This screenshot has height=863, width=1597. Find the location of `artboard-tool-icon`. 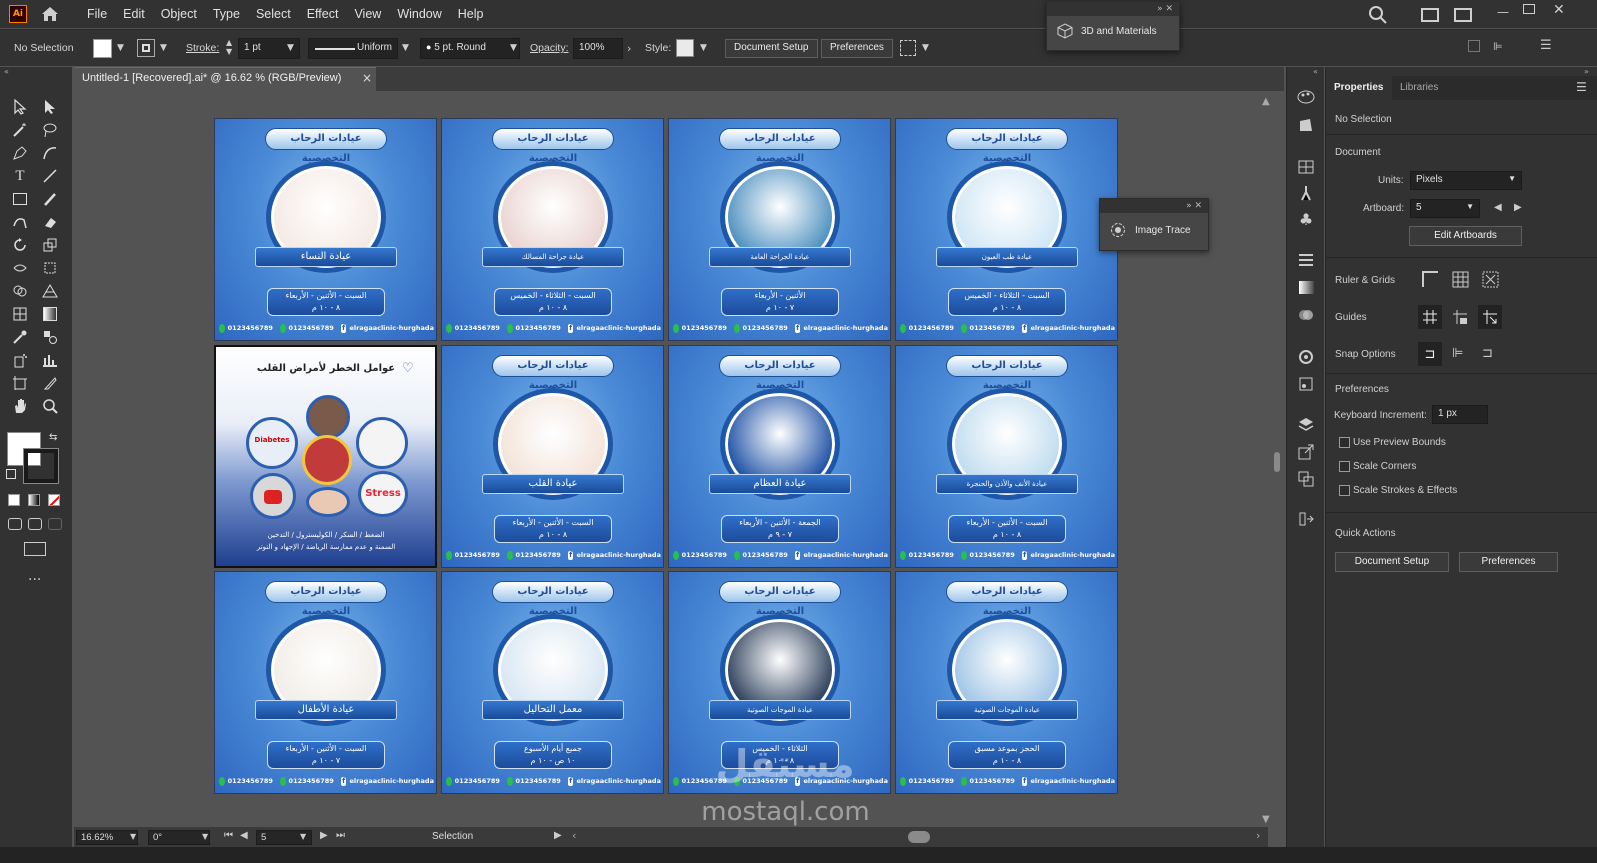

artboard-tool-icon is located at coordinates (20, 383).